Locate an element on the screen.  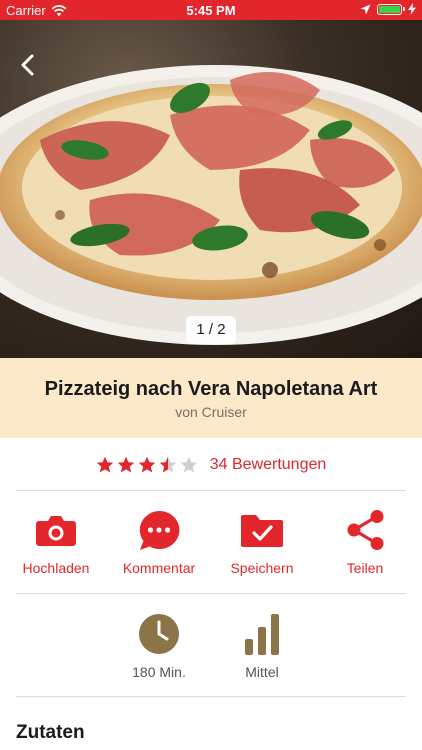
back-button is located at coordinates (29, 65).